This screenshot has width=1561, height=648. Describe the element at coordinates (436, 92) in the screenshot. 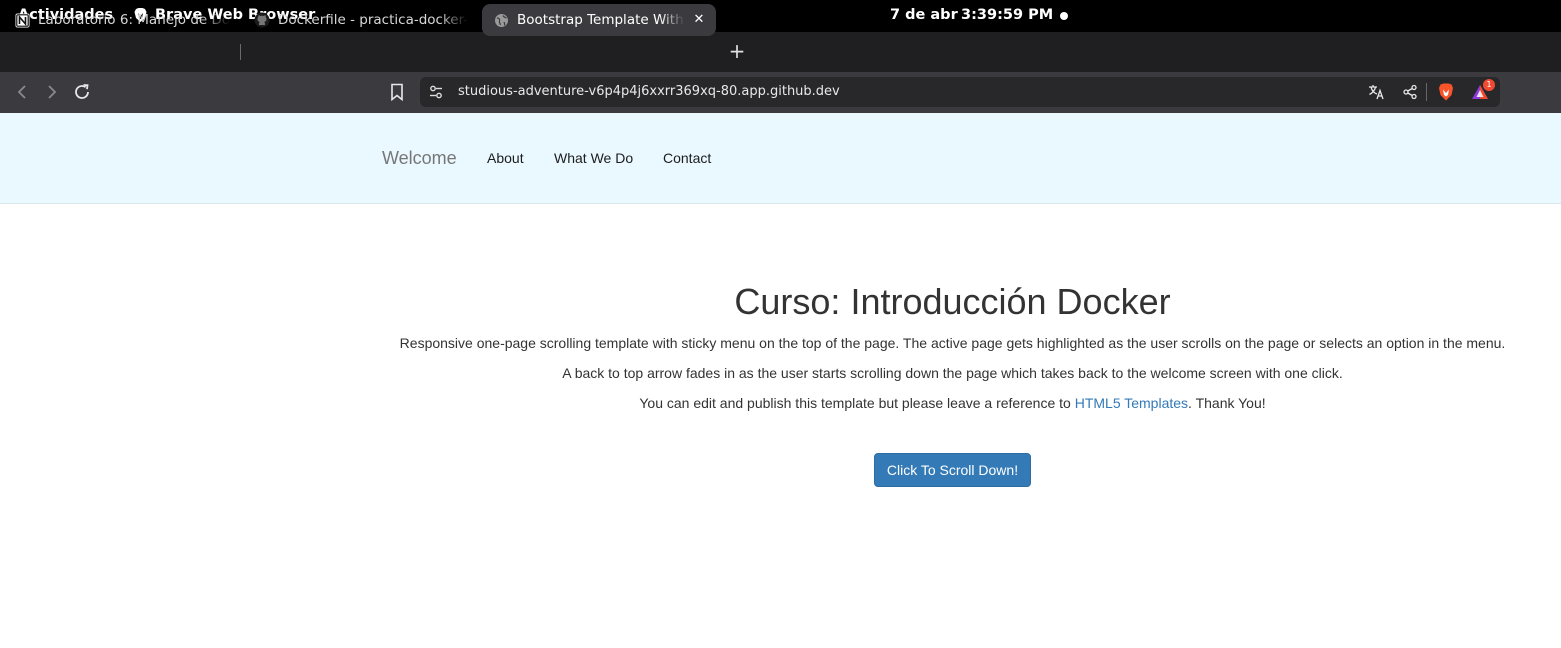

I see `site-settings-icon` at that location.